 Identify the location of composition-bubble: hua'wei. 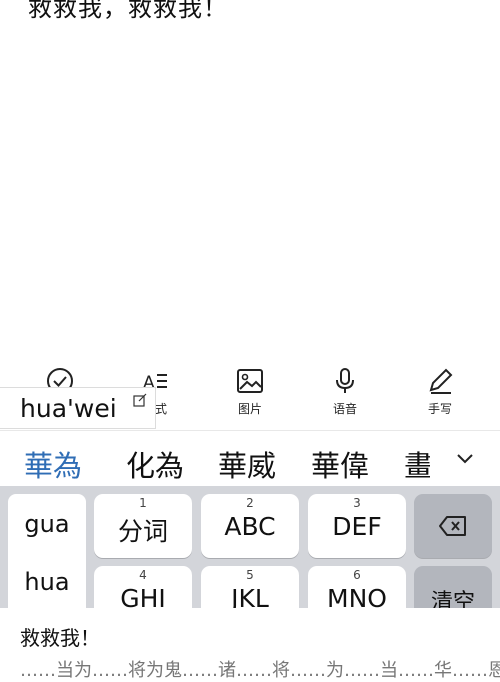
(78, 408).